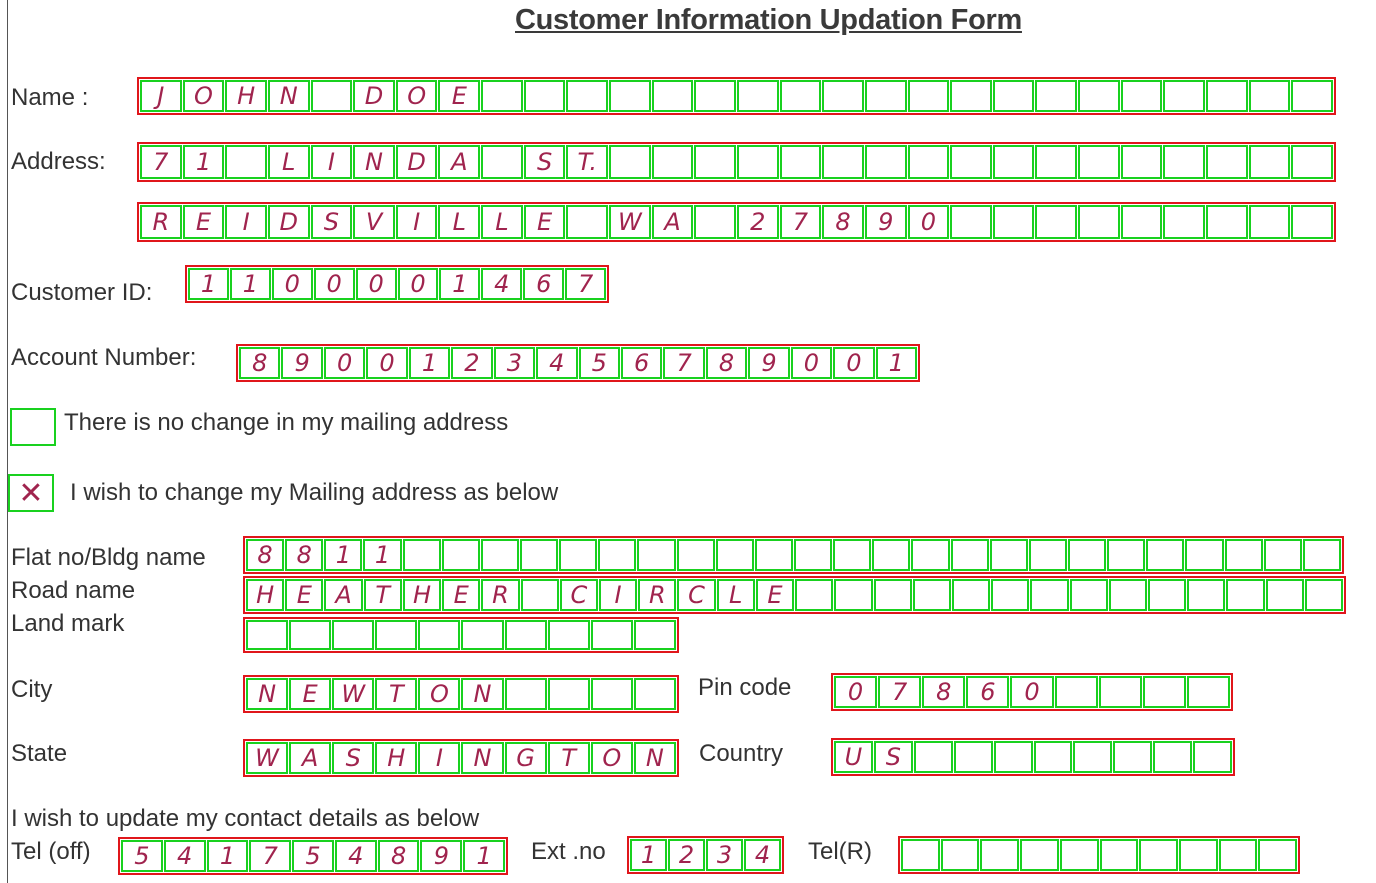  What do you see at coordinates (260, 363) in the screenshot?
I see `account_number-char-cell: 8` at bounding box center [260, 363].